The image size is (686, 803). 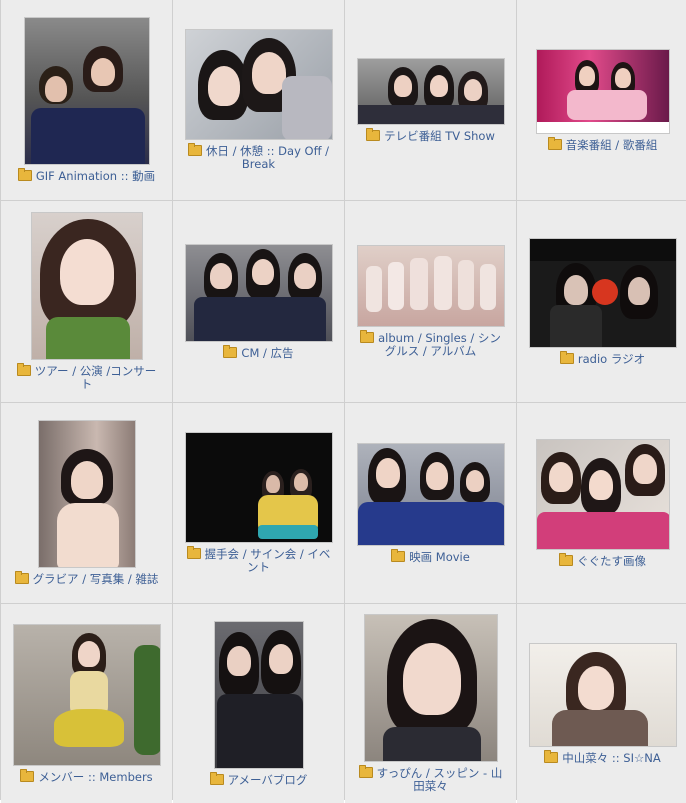 I want to click on album-label: album / Singles / シングルス / アルバム, so click(x=431, y=344).